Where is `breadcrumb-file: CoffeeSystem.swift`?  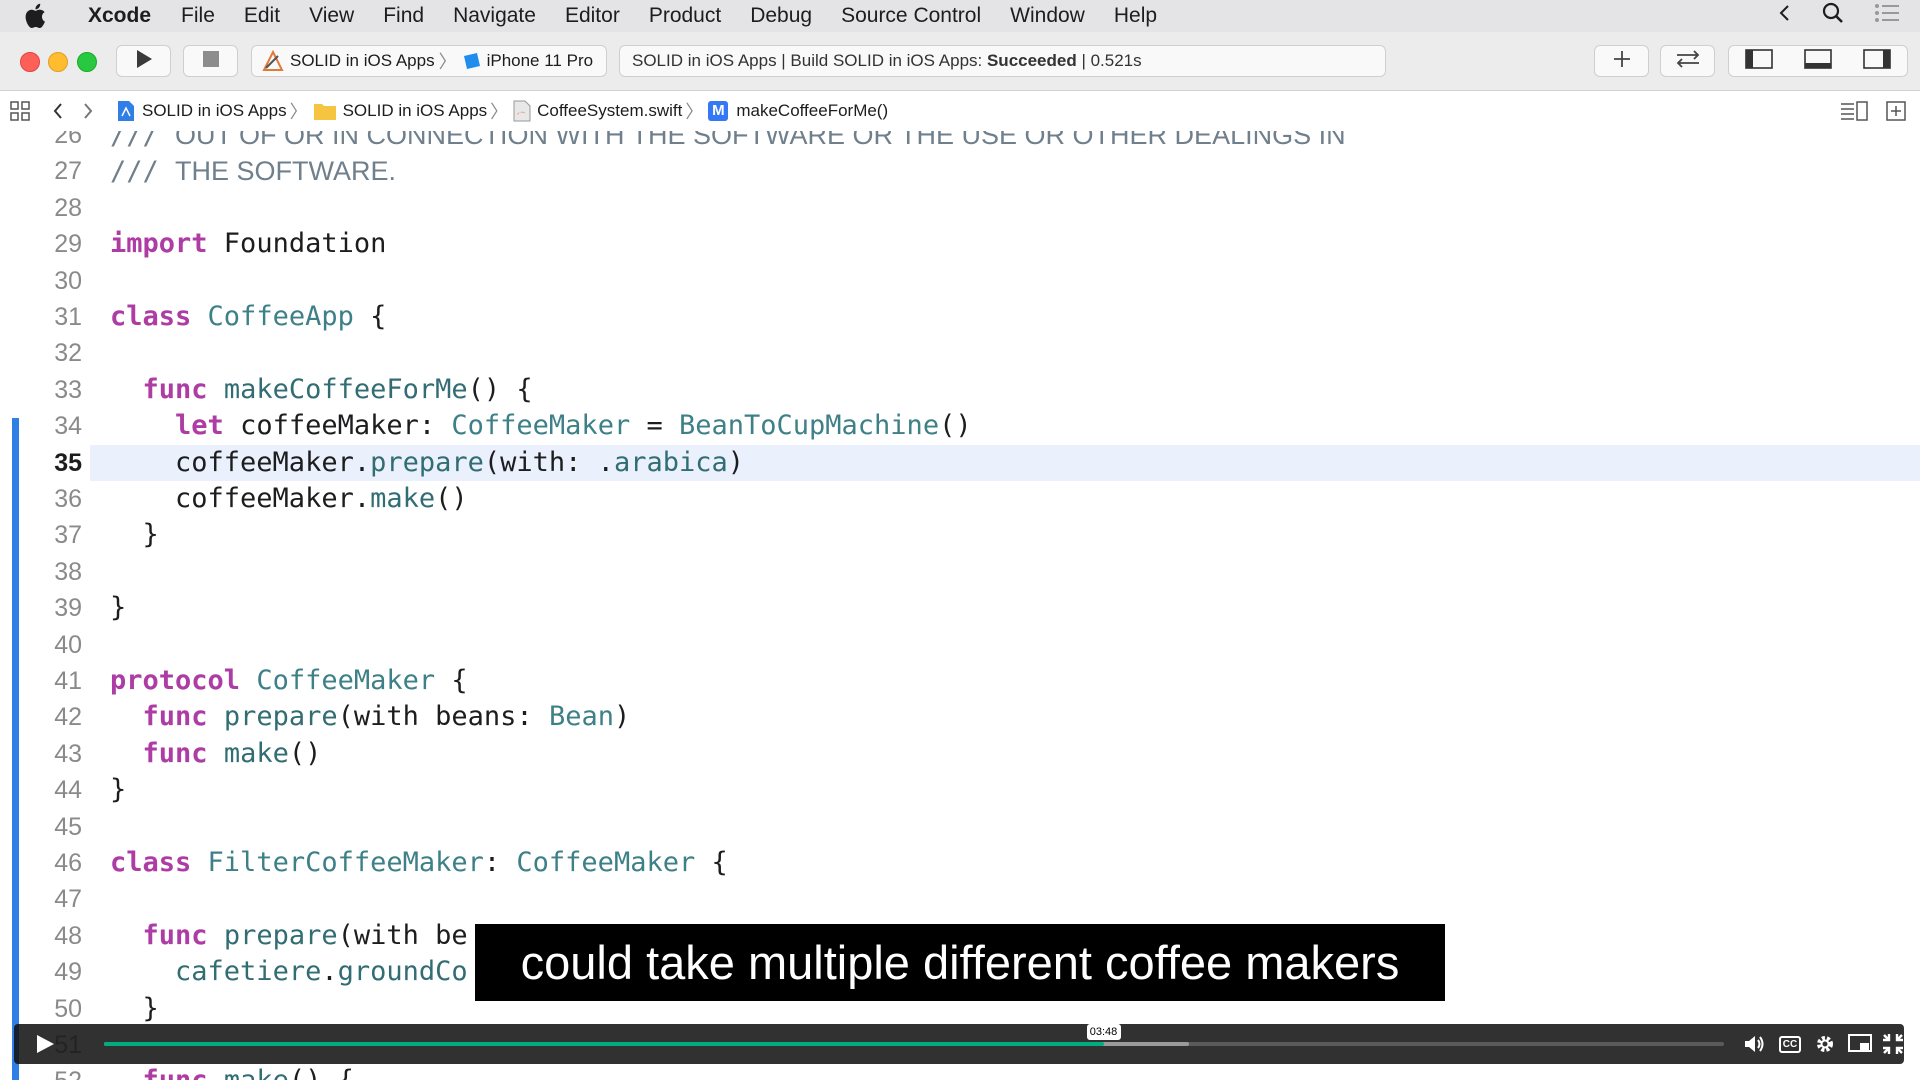
breadcrumb-file: CoffeeSystem.swift is located at coordinates (609, 111).